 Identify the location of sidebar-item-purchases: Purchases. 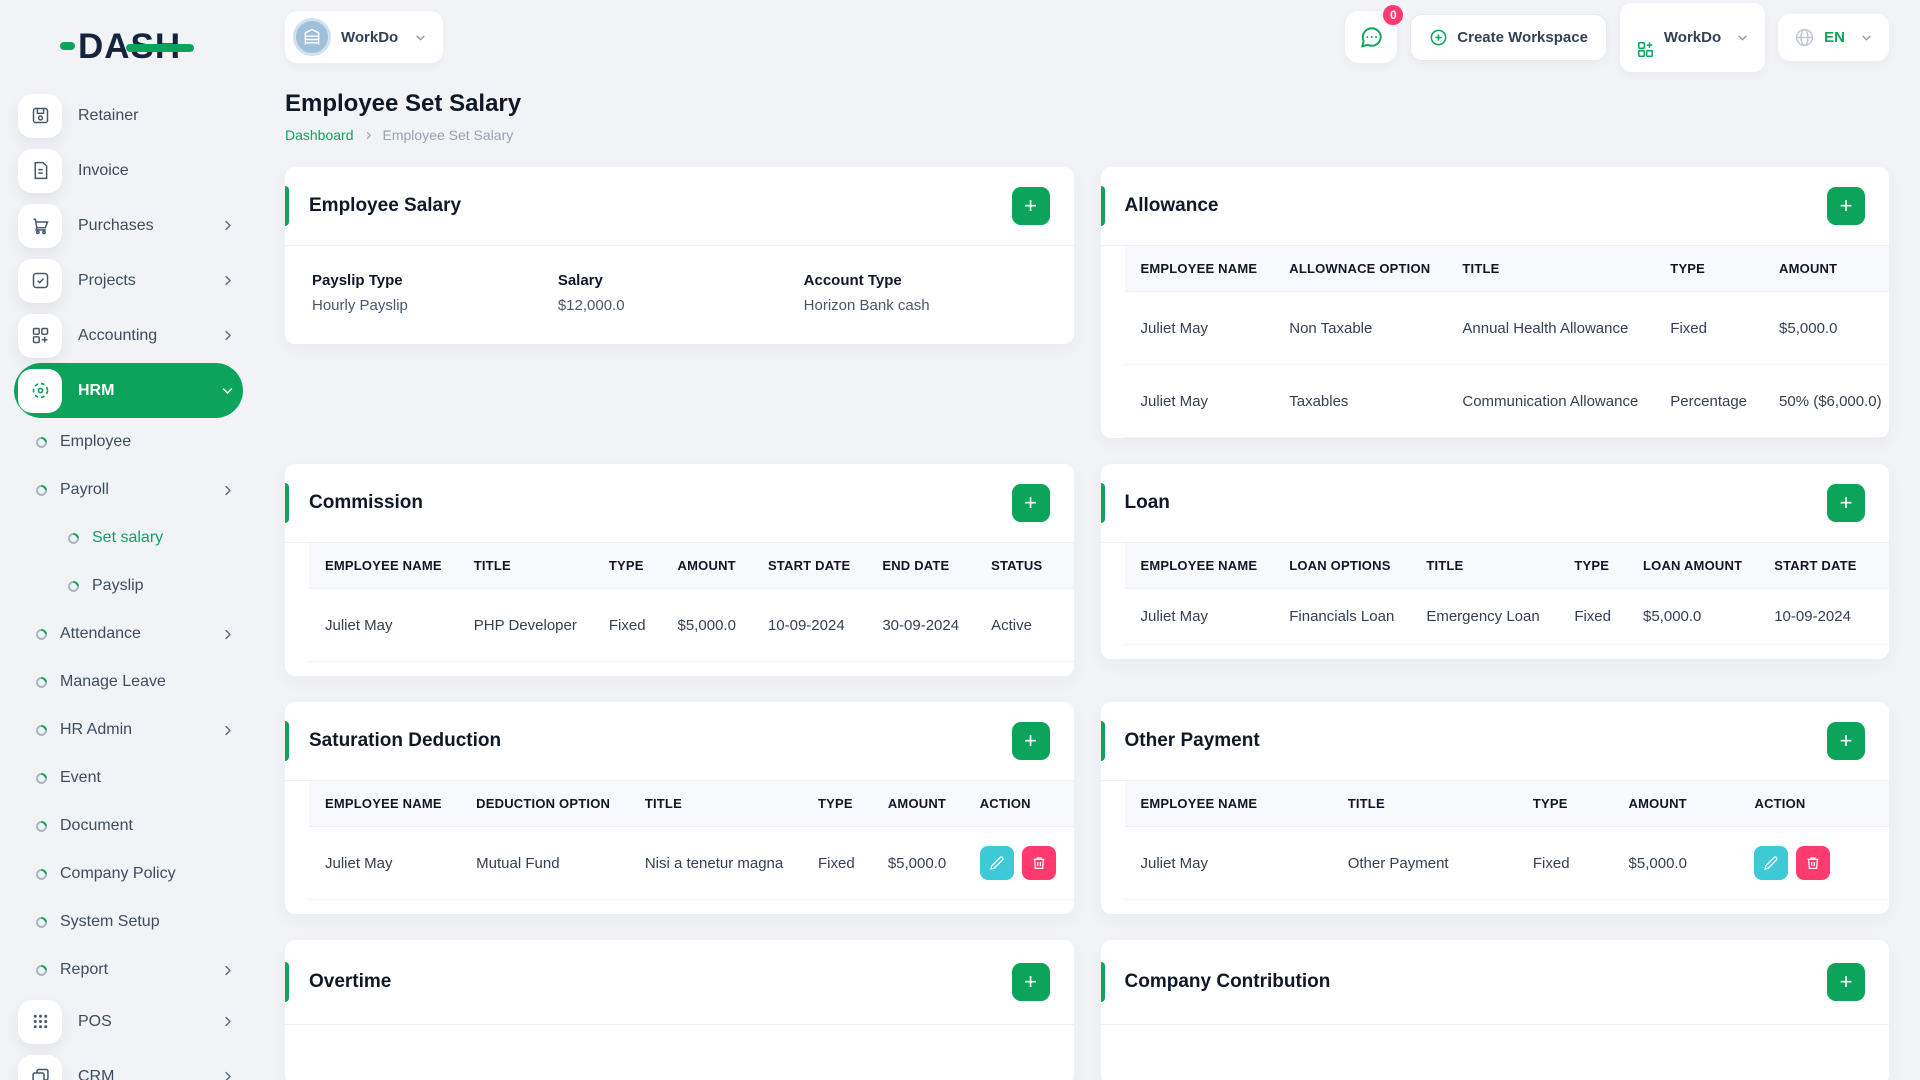
(128, 225).